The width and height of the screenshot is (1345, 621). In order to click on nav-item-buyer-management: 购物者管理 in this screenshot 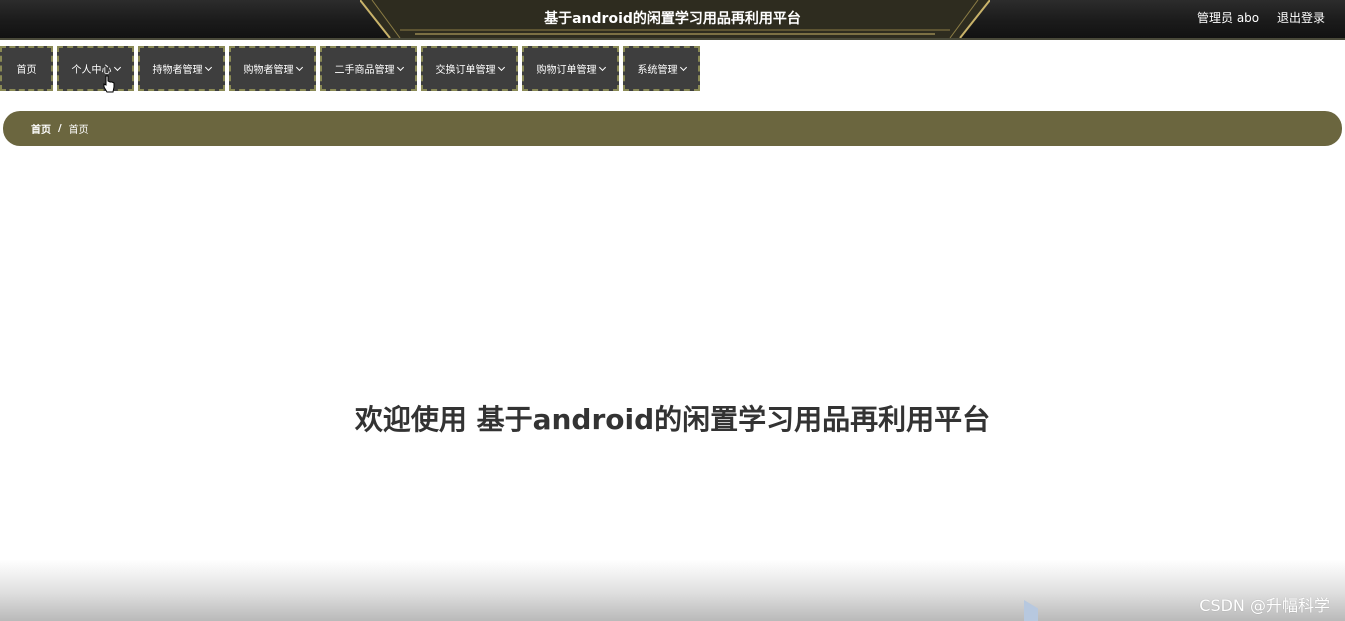, I will do `click(272, 68)`.